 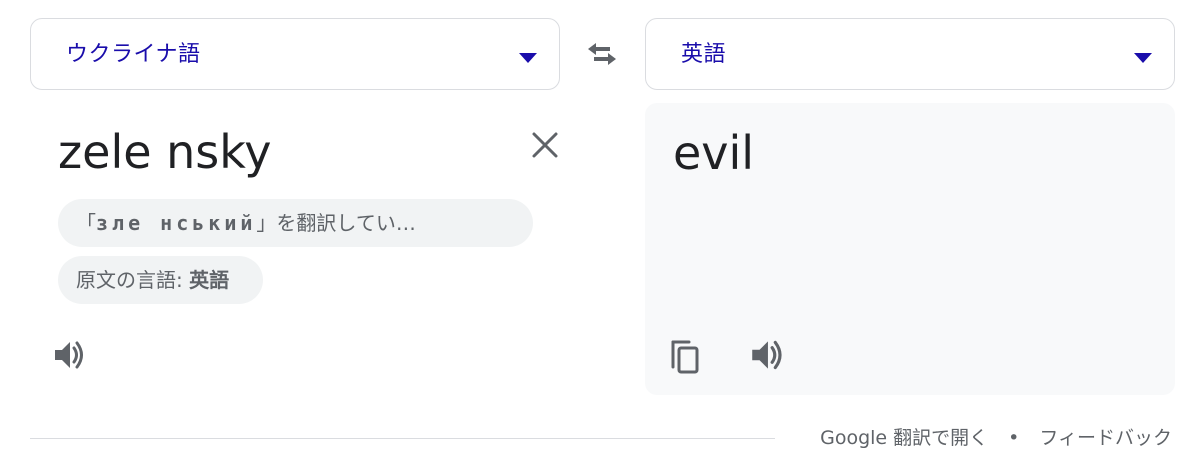 What do you see at coordinates (910, 54) in the screenshot?
I see `target-language-select: 英語` at bounding box center [910, 54].